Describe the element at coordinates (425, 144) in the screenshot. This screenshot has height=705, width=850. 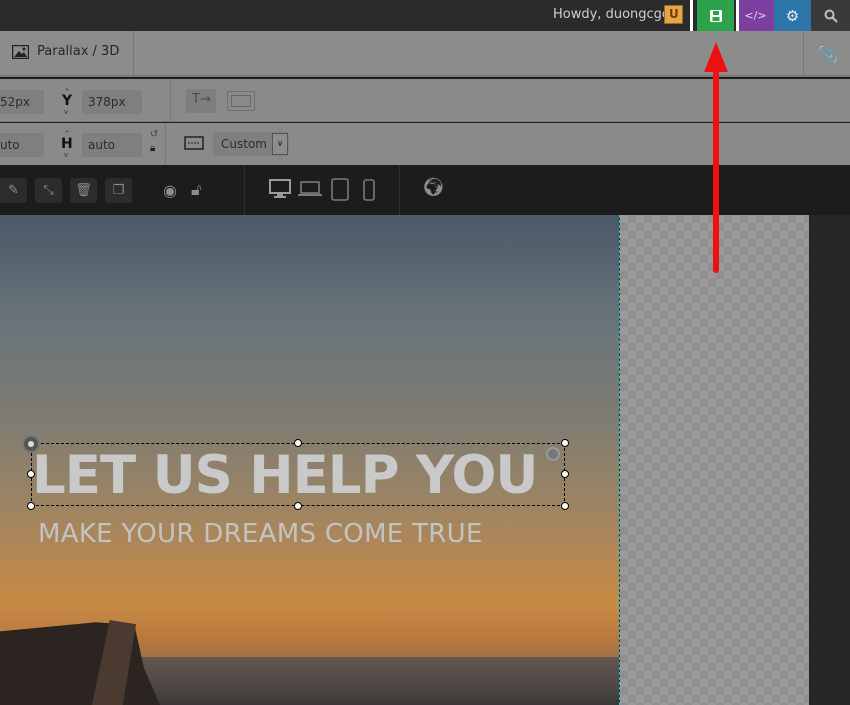
I see `size-row: uto H ^ v auto ↺ 🔒︎` at that location.